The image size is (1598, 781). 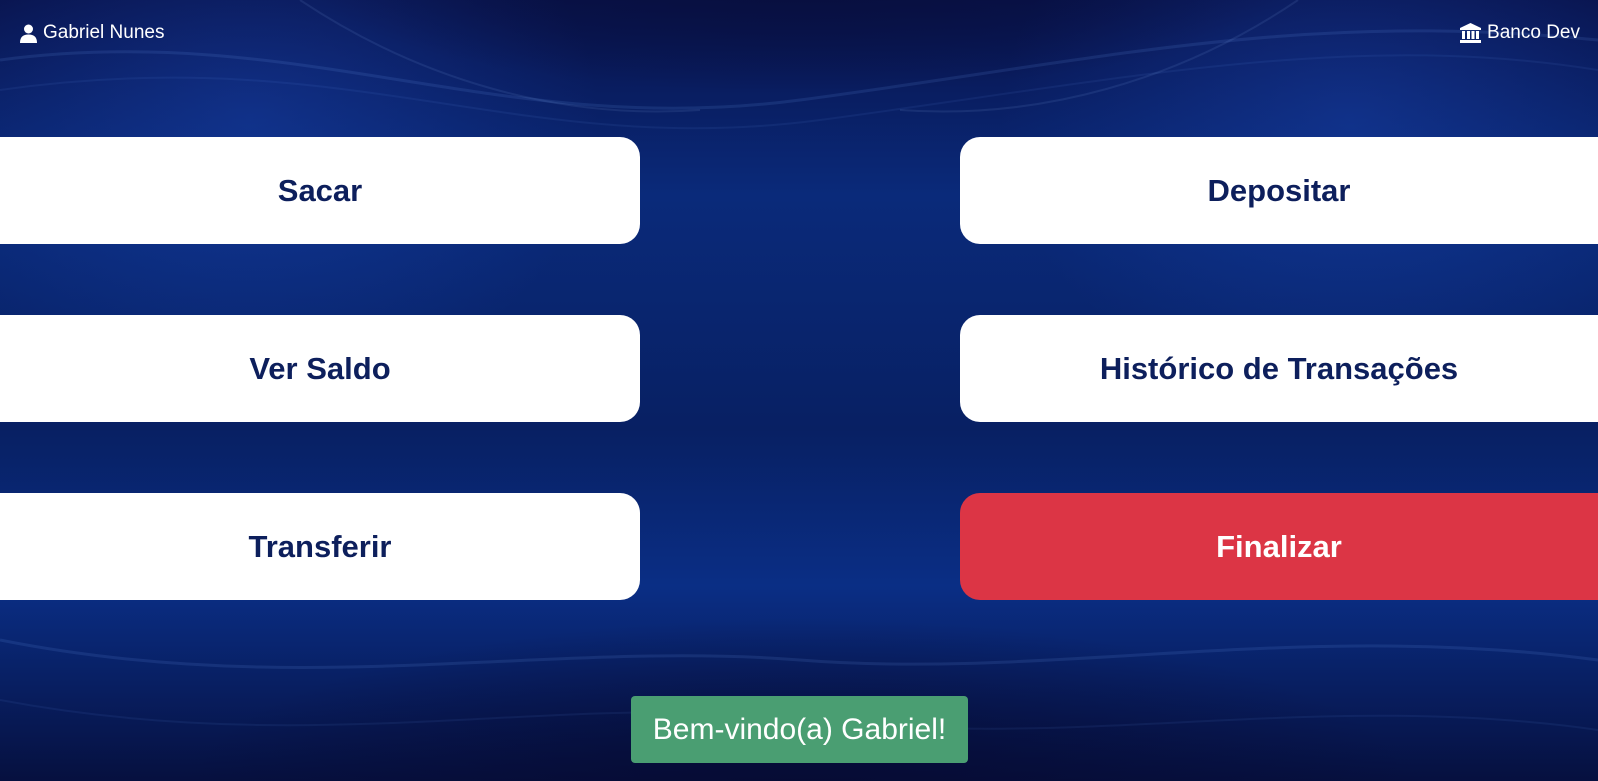 What do you see at coordinates (320, 368) in the screenshot?
I see `view-balance-button: Ver Saldo` at bounding box center [320, 368].